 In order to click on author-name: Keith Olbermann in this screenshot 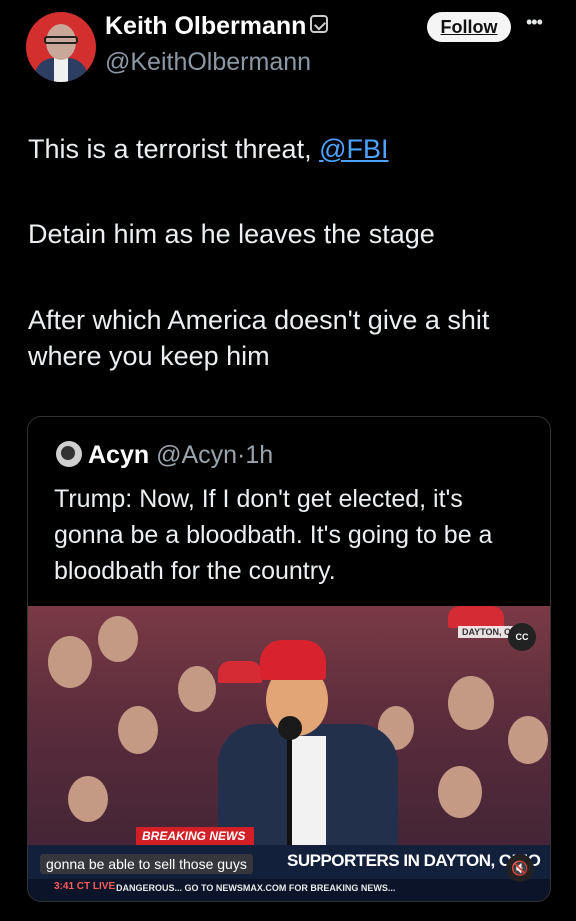, I will do `click(205, 26)`.